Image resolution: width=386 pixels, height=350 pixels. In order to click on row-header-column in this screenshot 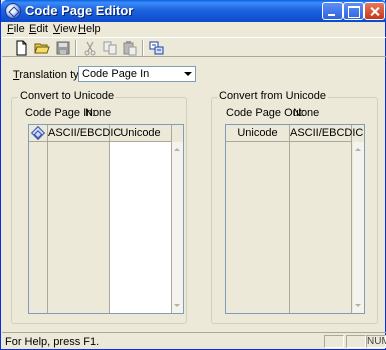, I will do `click(38, 219)`.